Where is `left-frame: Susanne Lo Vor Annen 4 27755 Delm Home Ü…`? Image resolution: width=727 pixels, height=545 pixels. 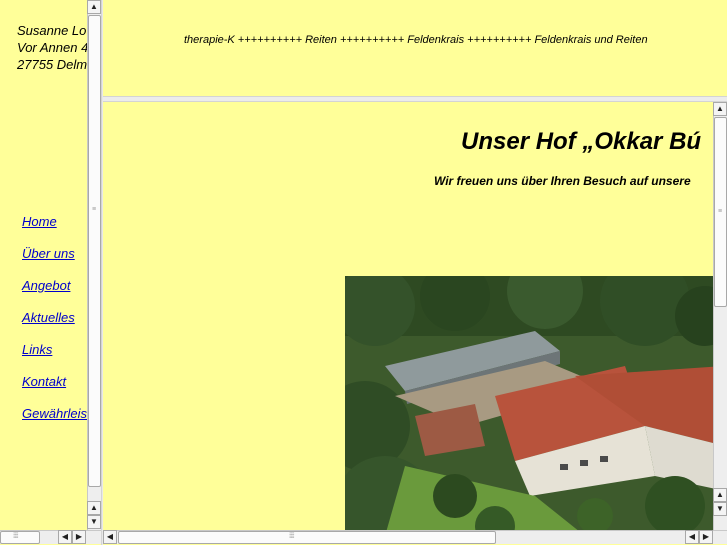 left-frame: Susanne Lo Vor Annen 4 27755 Delm Home Ü… is located at coordinates (50, 272).